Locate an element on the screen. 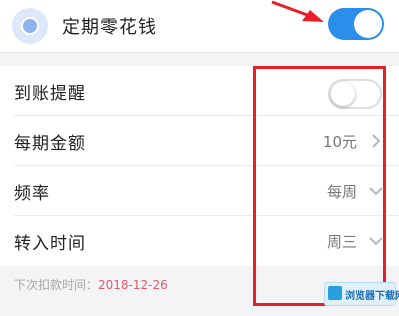 The image size is (399, 316). reminder-toggle-switch is located at coordinates (355, 94).